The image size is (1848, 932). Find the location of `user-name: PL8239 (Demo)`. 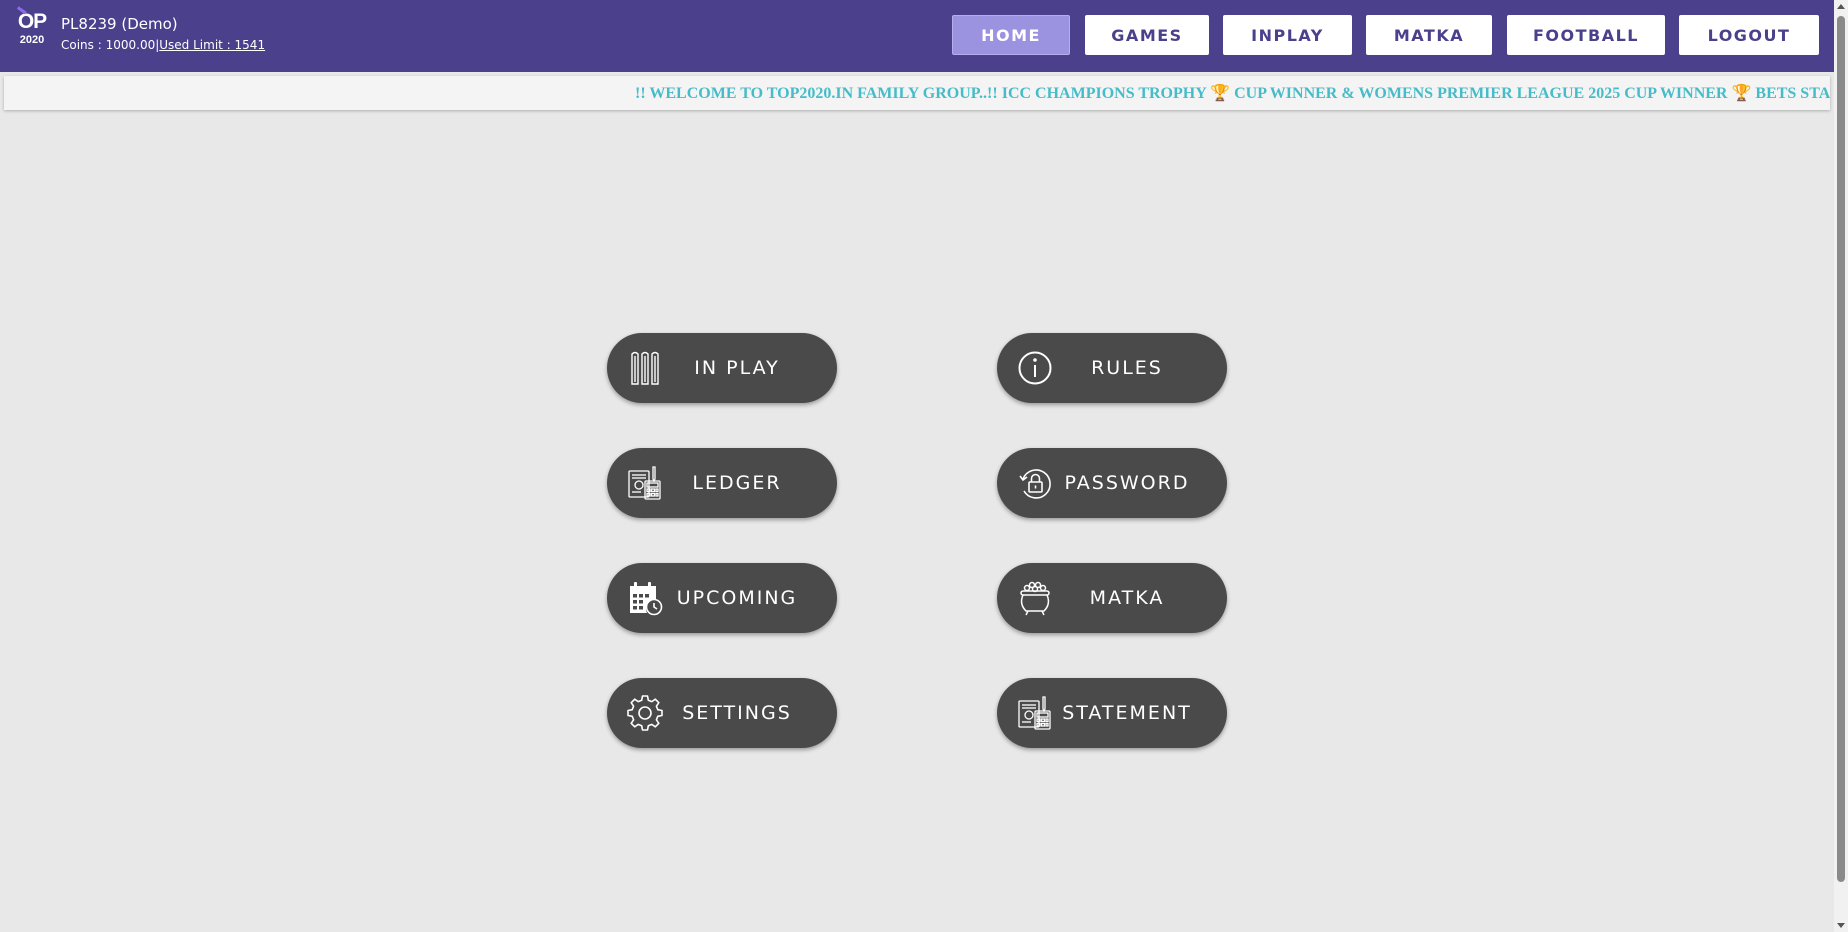

user-name: PL8239 (Demo) is located at coordinates (119, 24).